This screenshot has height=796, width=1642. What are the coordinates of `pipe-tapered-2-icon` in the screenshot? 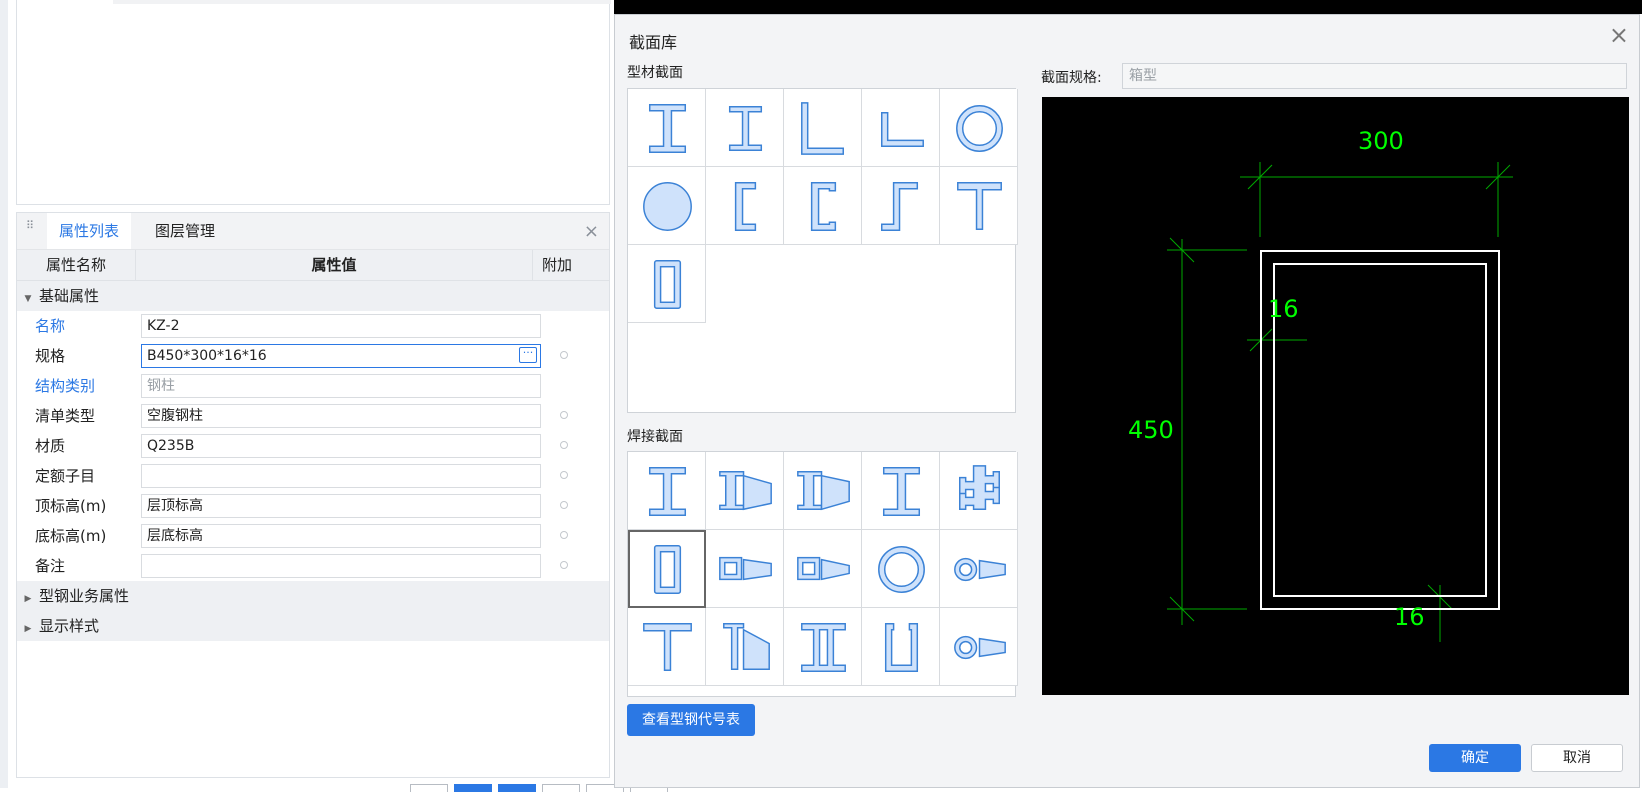 It's located at (980, 647).